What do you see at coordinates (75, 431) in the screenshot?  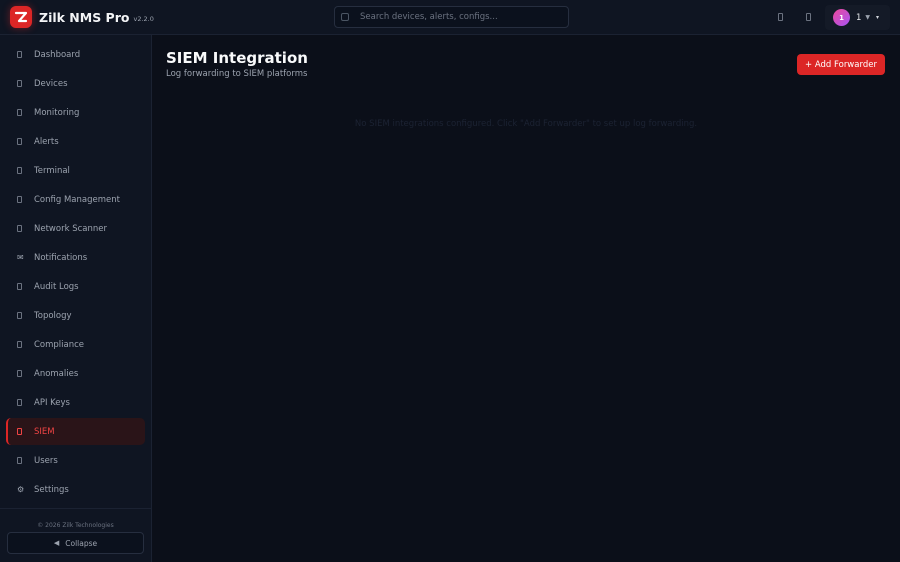 I see `sidebar-item-siem: SIEM` at bounding box center [75, 431].